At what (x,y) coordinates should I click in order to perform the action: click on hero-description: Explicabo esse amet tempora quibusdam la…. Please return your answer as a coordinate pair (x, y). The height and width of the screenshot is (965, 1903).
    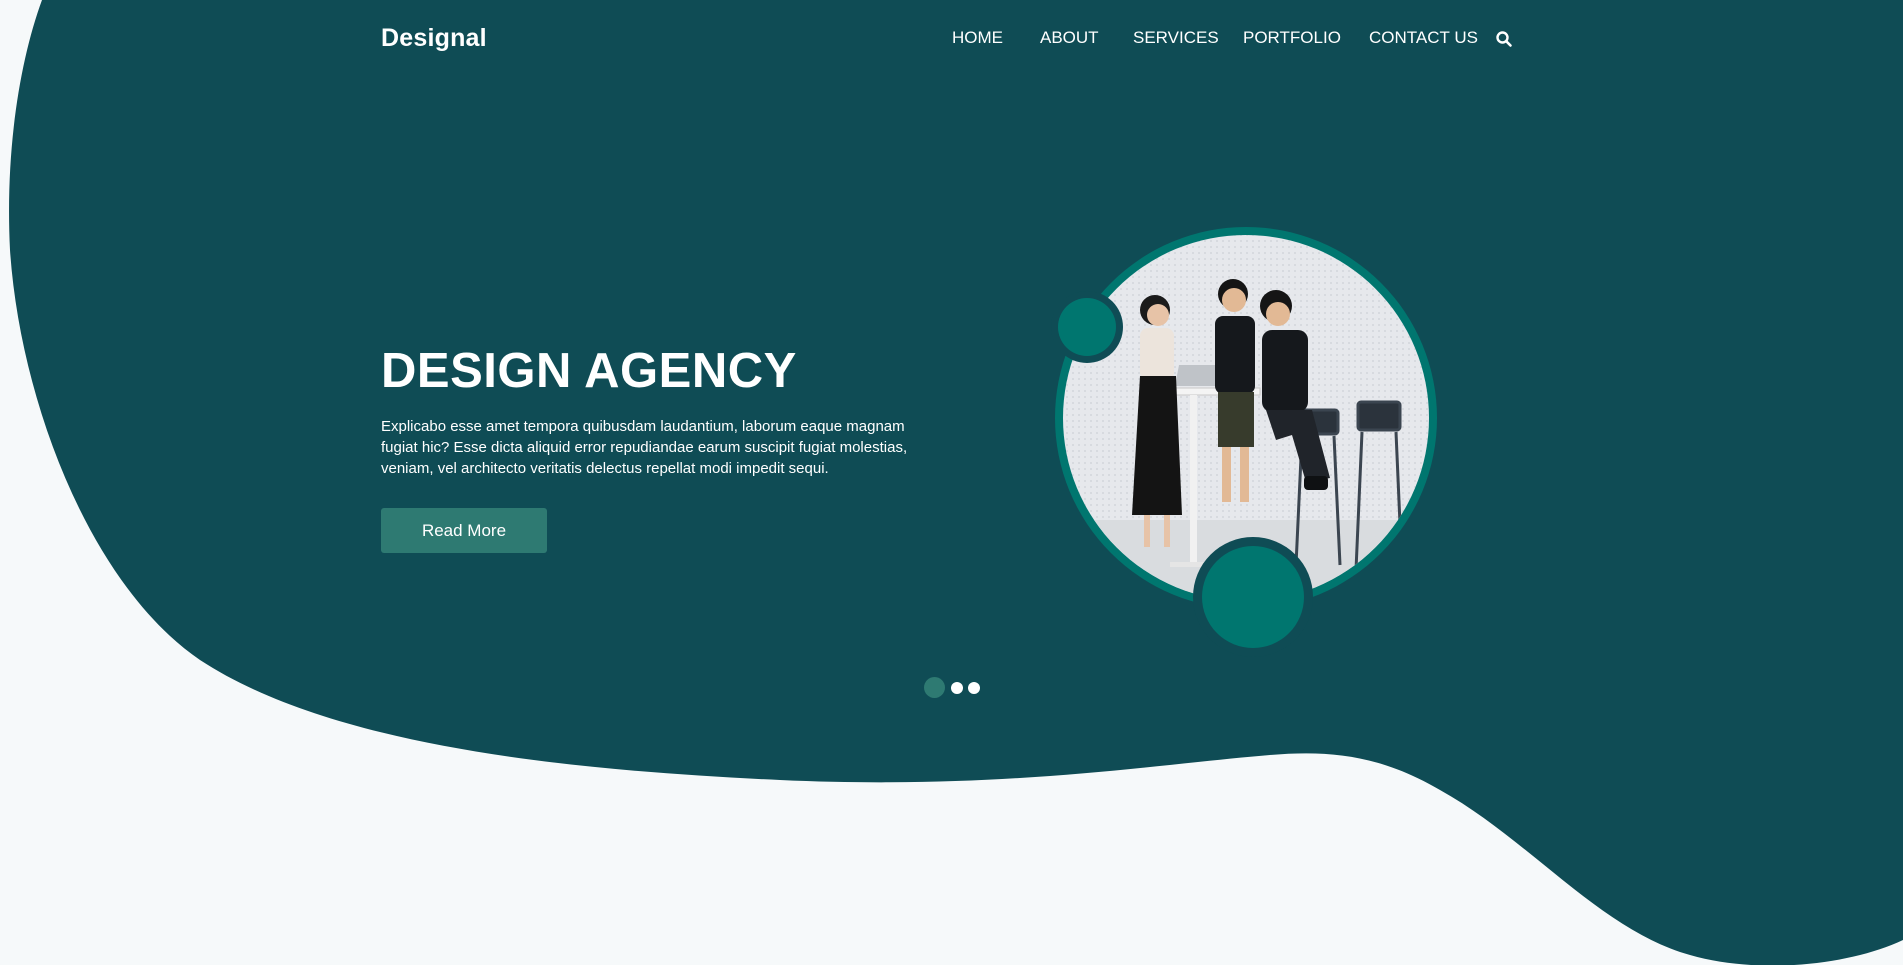
    Looking at the image, I should click on (644, 447).